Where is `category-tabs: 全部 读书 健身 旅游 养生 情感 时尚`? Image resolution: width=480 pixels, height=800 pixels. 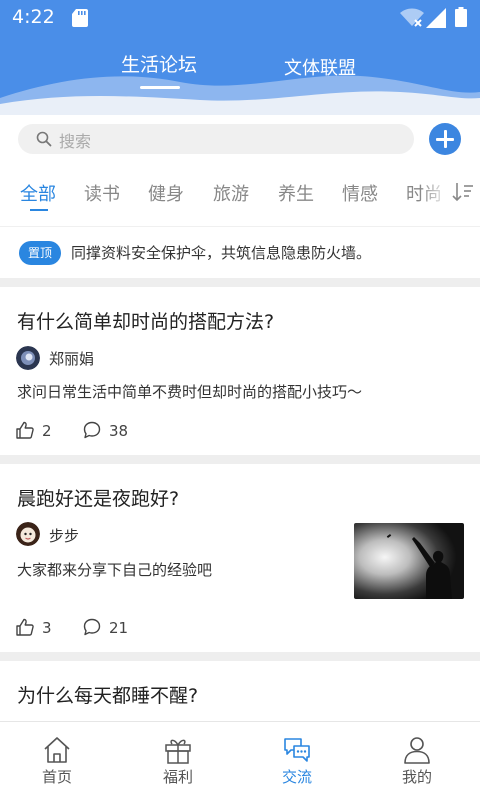 category-tabs: 全部 读书 健身 旅游 养生 情感 时尚 is located at coordinates (240, 194).